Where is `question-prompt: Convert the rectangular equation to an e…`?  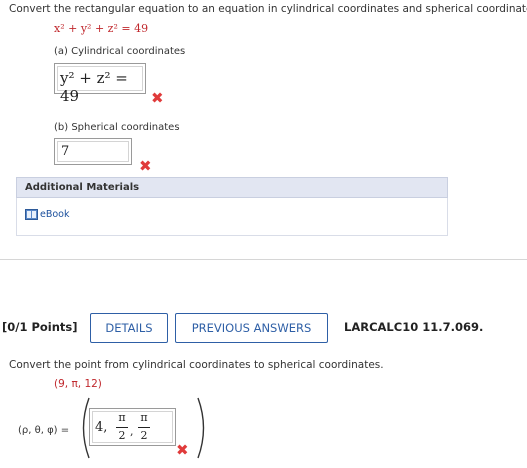
question-prompt: Convert the rectangular equation to an e… is located at coordinates (268, 9).